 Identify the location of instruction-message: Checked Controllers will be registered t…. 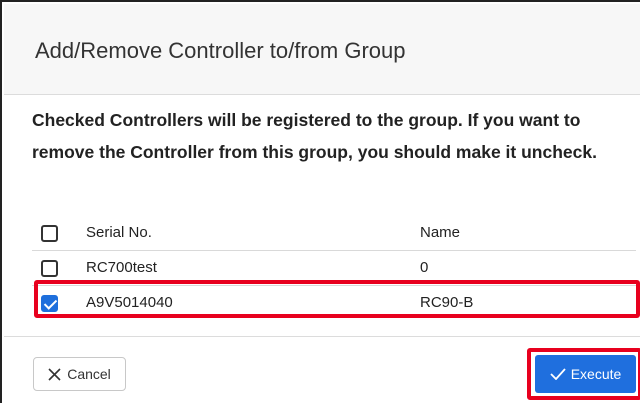
(314, 136).